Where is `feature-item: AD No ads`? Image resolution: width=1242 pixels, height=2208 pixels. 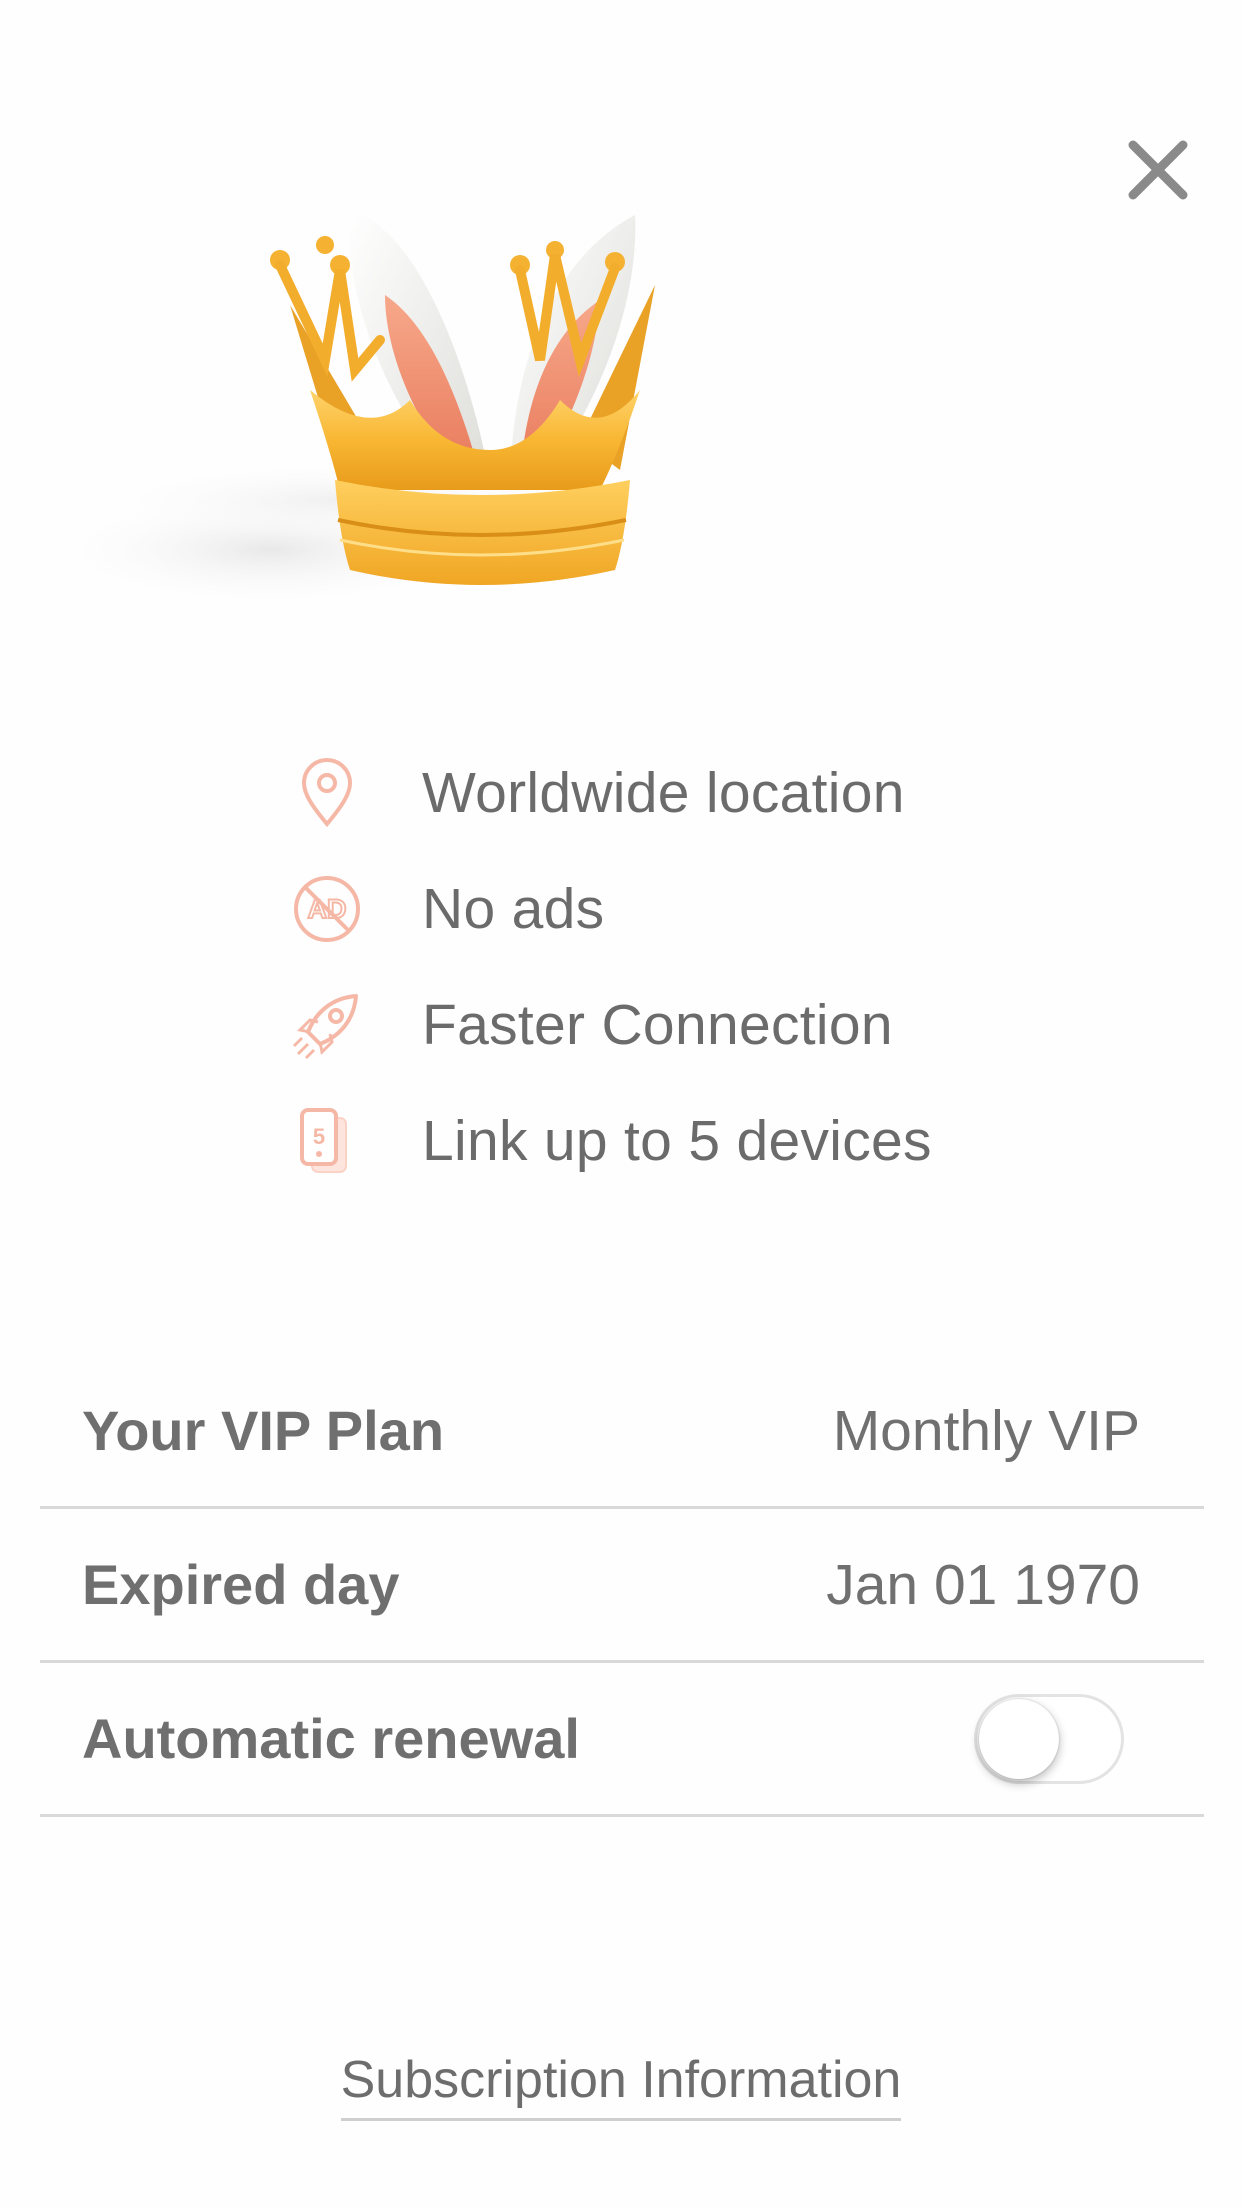 feature-item: AD No ads is located at coordinates (670, 909).